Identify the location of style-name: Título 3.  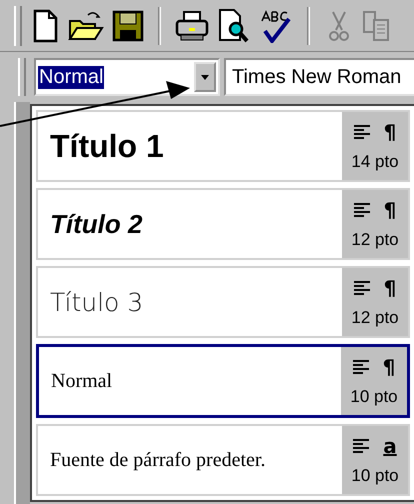
(97, 302).